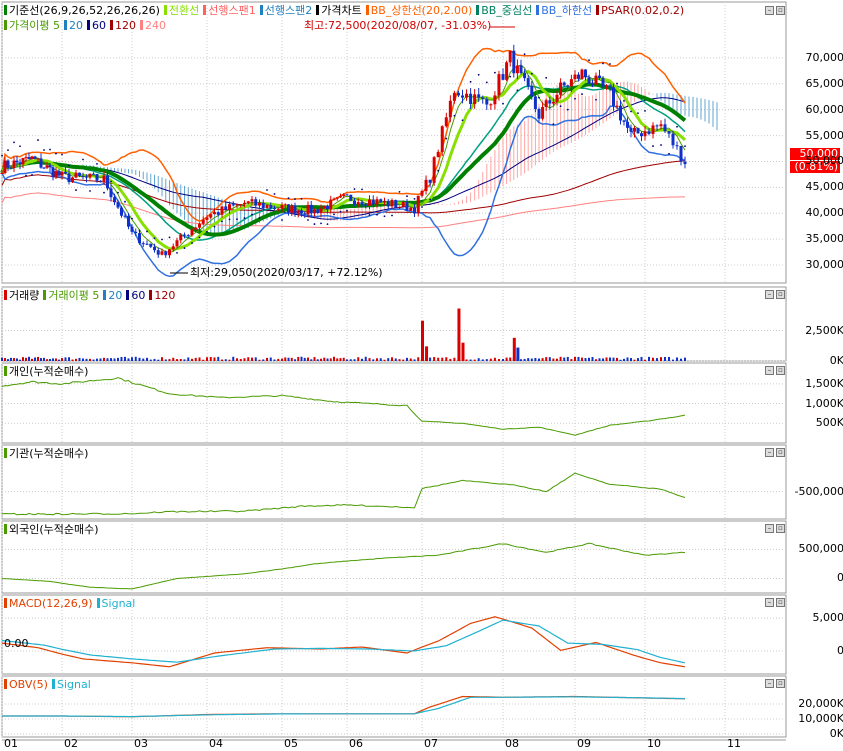 Image resolution: width=843 pixels, height=751 pixels. I want to click on high-annotation: 최고:72,500(2020/08/07, -31.03%), so click(398, 25).